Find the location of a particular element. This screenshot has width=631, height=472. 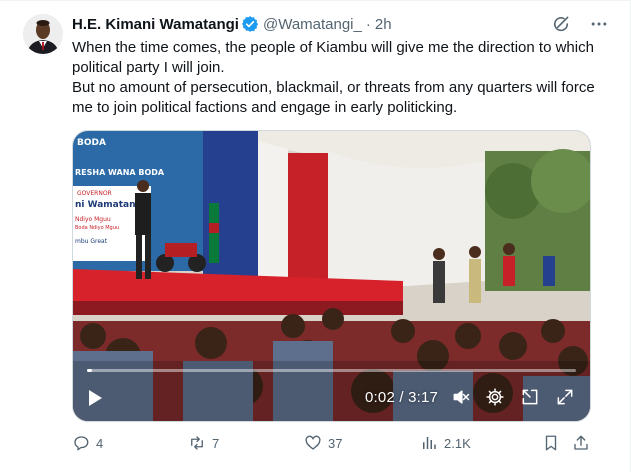

bookmark-button is located at coordinates (554, 443).